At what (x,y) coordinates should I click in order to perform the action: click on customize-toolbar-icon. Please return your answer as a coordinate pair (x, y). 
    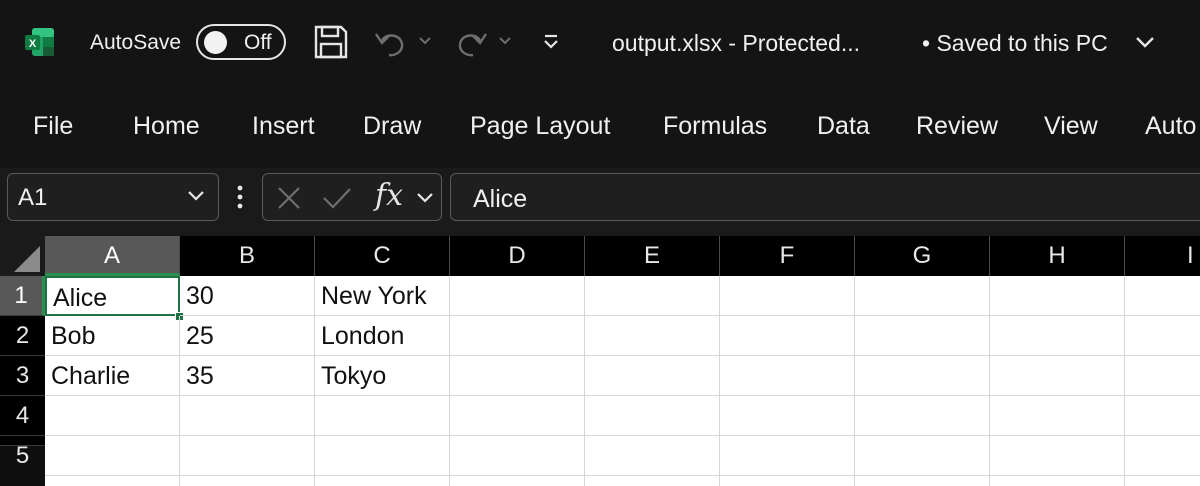
    Looking at the image, I should click on (551, 44).